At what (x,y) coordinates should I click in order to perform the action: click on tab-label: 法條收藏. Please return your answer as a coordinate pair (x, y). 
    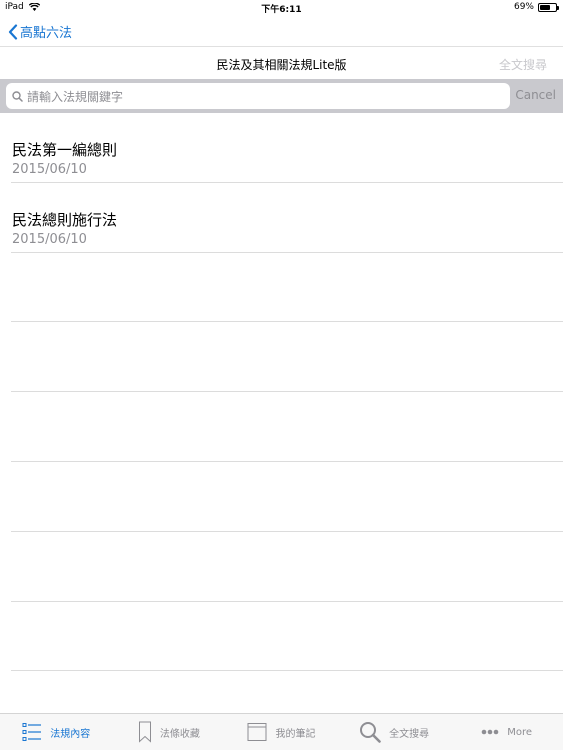
    Looking at the image, I should click on (179, 734).